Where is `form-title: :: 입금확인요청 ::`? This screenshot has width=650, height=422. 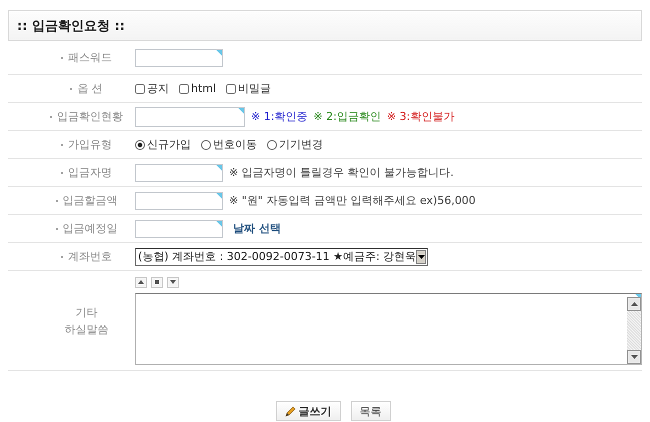 form-title: :: 입금확인요청 :: is located at coordinates (71, 26).